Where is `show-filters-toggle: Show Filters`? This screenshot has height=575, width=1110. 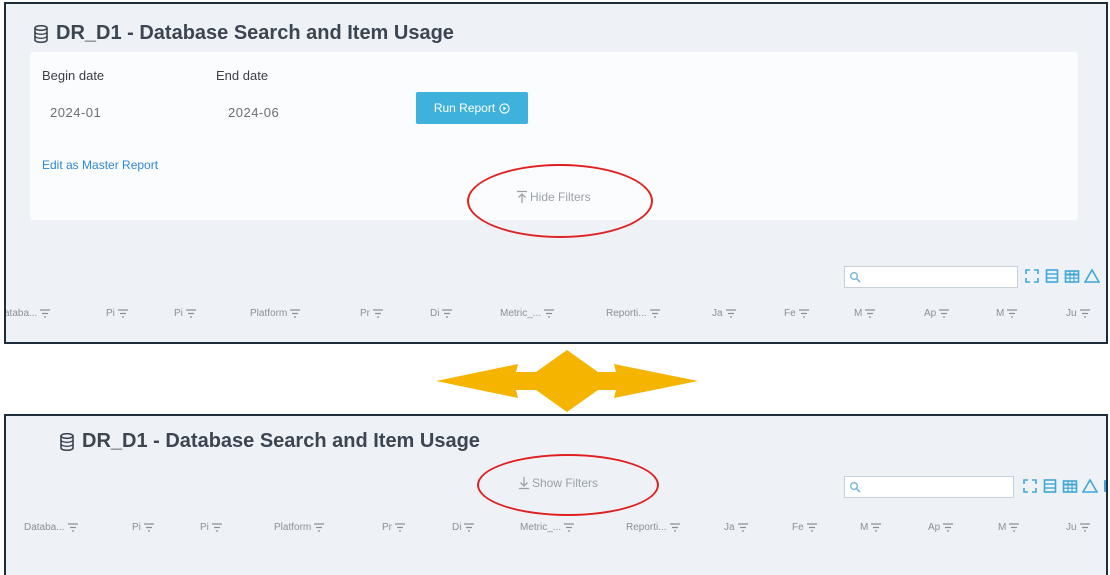
show-filters-toggle: Show Filters is located at coordinates (558, 483).